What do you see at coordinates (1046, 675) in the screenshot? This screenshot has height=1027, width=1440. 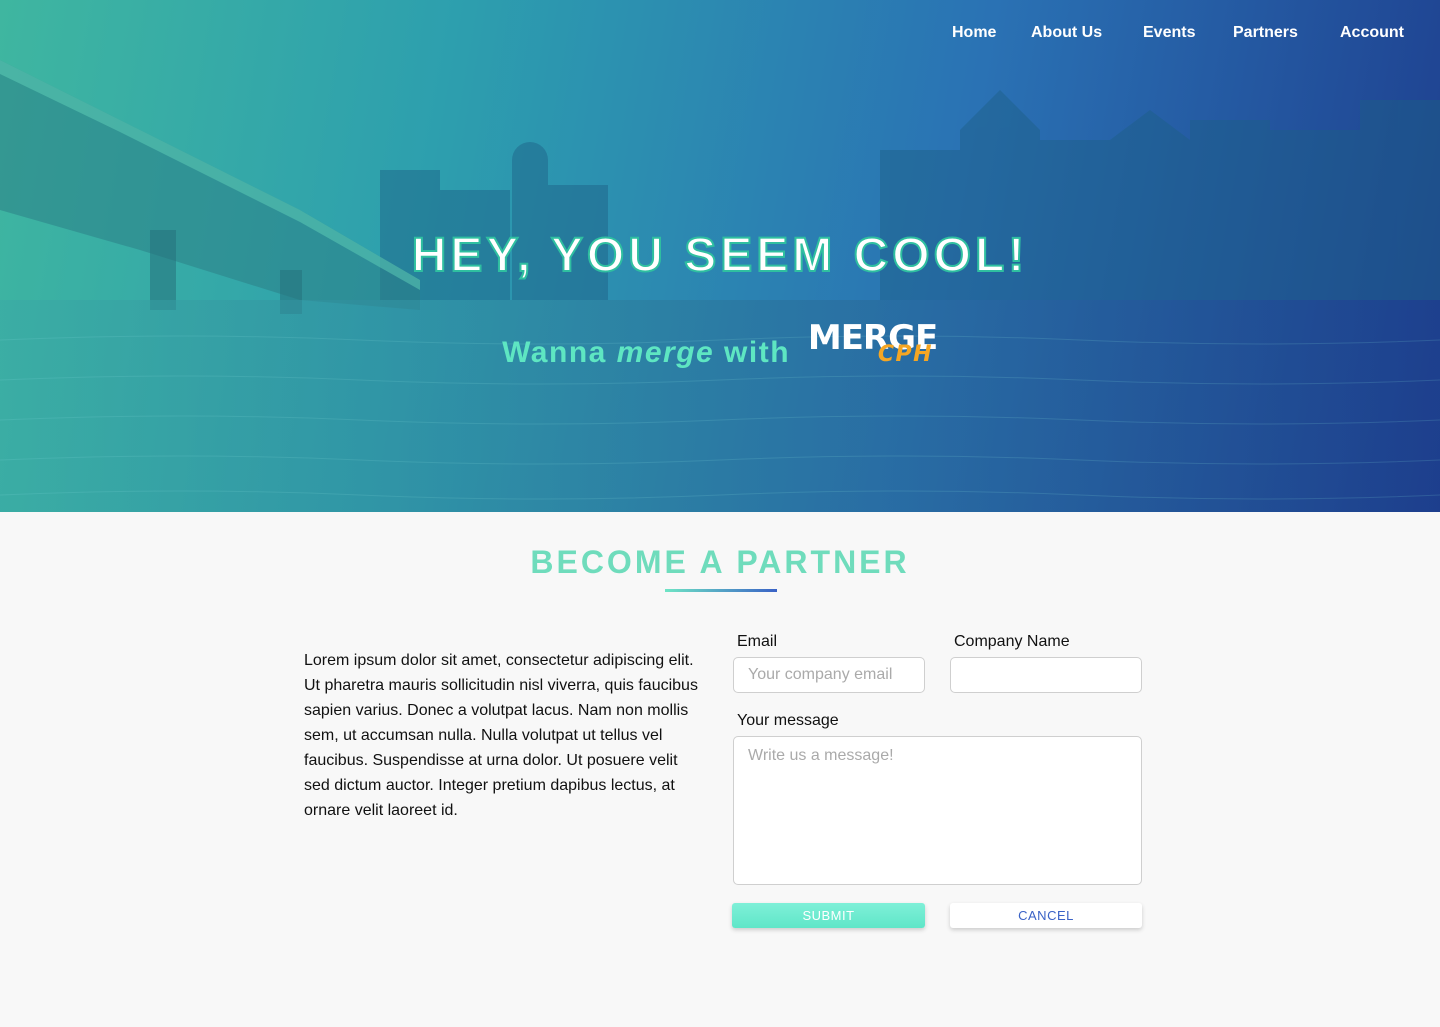 I see `company-name-input` at bounding box center [1046, 675].